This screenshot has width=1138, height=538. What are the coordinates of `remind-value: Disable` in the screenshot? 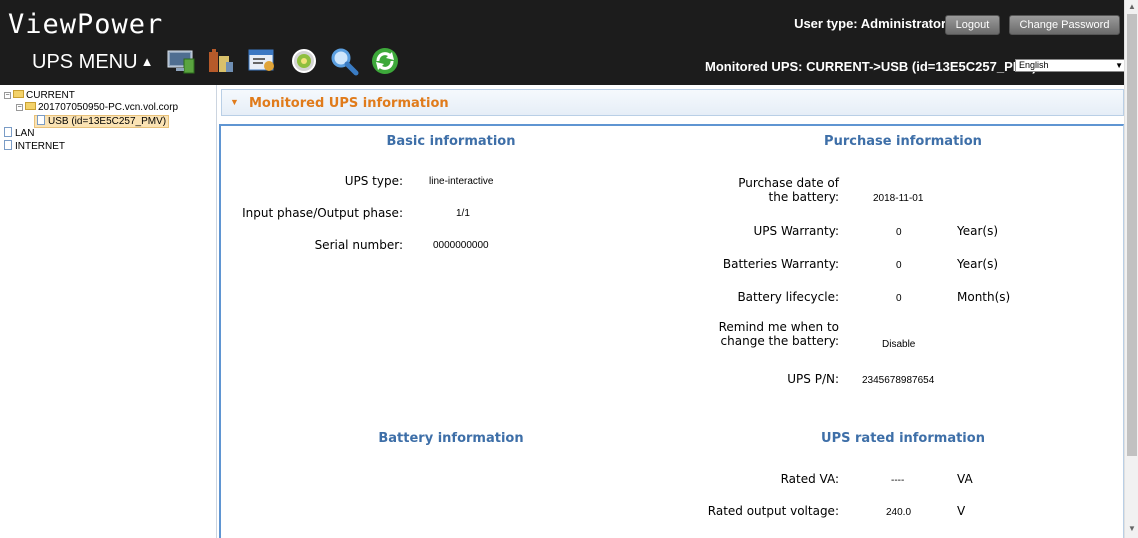 It's located at (899, 344).